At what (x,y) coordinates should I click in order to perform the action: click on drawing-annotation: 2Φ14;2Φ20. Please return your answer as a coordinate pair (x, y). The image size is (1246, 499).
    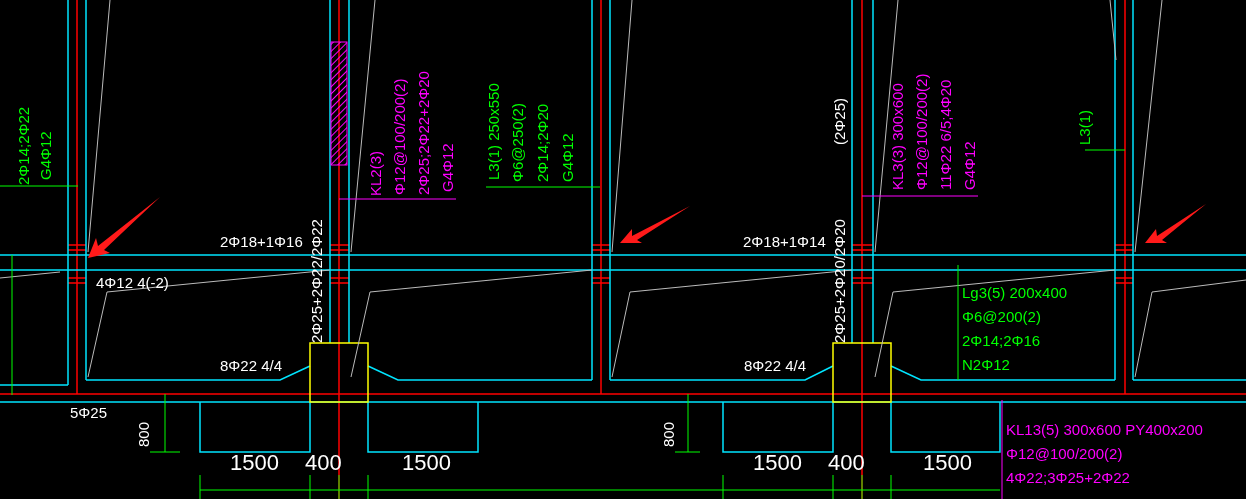
    Looking at the image, I should click on (543, 142).